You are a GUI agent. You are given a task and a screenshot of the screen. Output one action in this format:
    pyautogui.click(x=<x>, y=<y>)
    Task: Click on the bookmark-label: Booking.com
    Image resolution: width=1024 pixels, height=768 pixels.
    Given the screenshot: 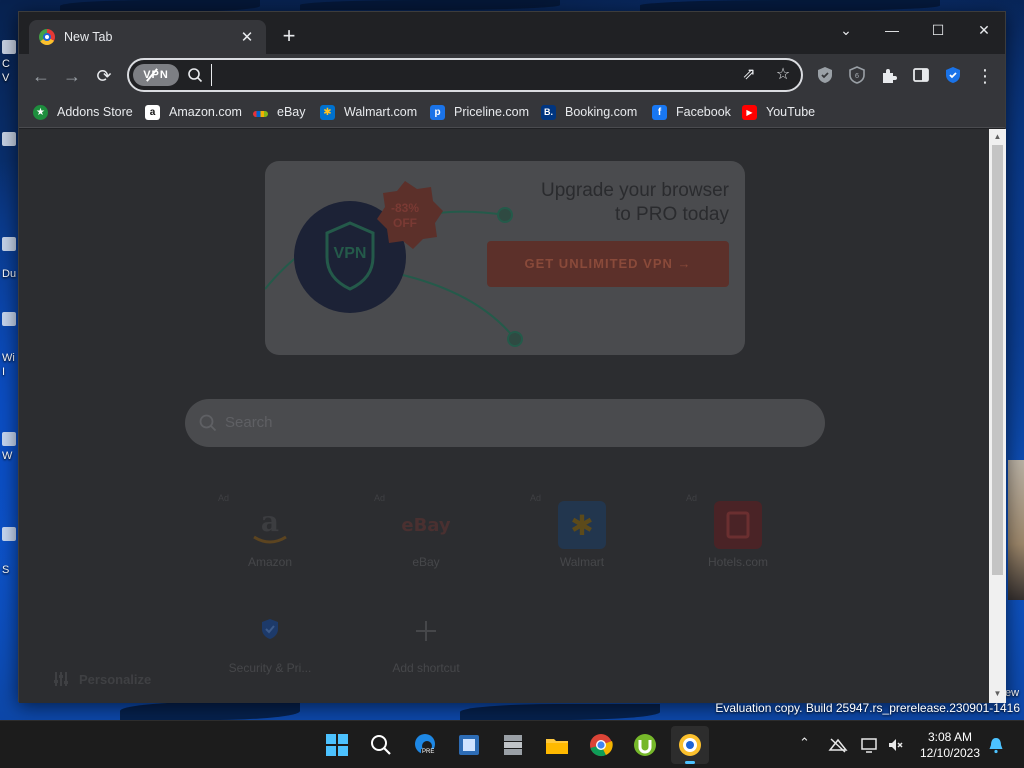 What is the action you would take?
    pyautogui.click(x=601, y=112)
    